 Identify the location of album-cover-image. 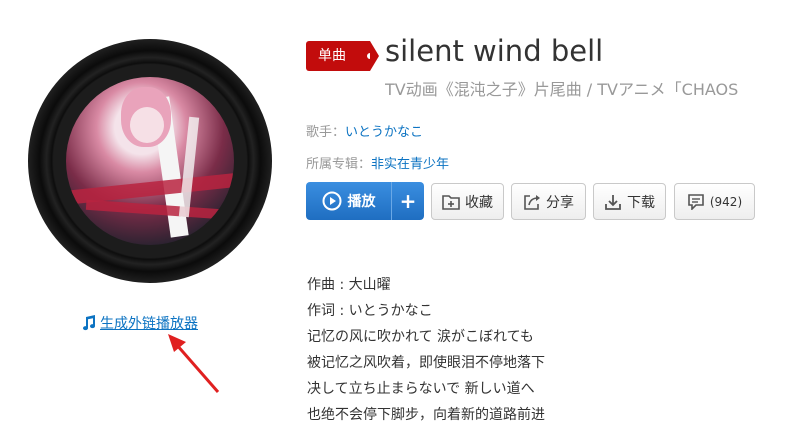
(150, 161).